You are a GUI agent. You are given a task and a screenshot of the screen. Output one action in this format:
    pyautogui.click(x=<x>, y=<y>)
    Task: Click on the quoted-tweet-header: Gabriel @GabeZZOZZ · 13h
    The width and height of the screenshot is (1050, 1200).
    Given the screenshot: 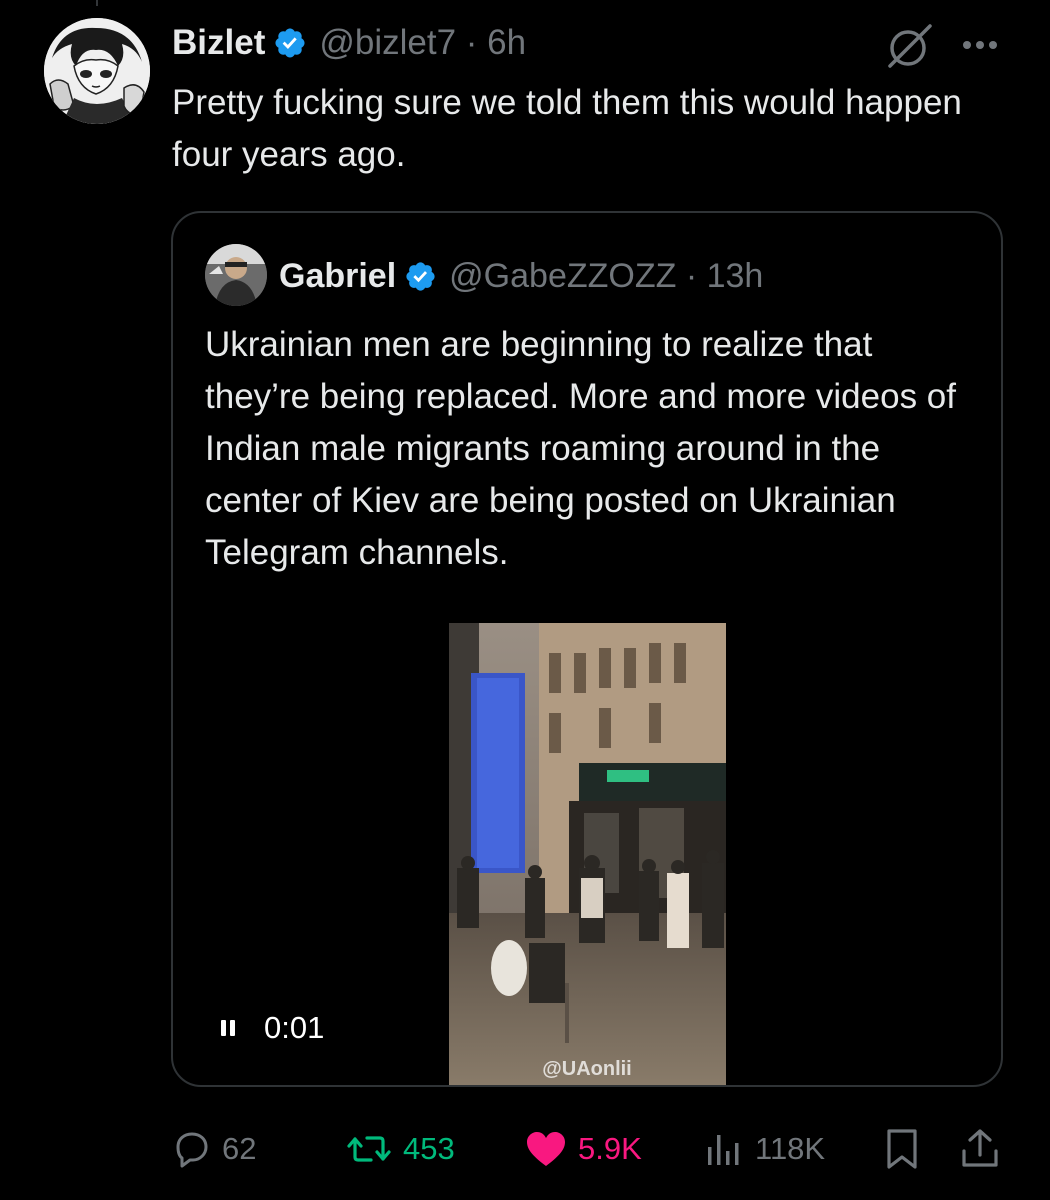 What is the action you would take?
    pyautogui.click(x=521, y=276)
    